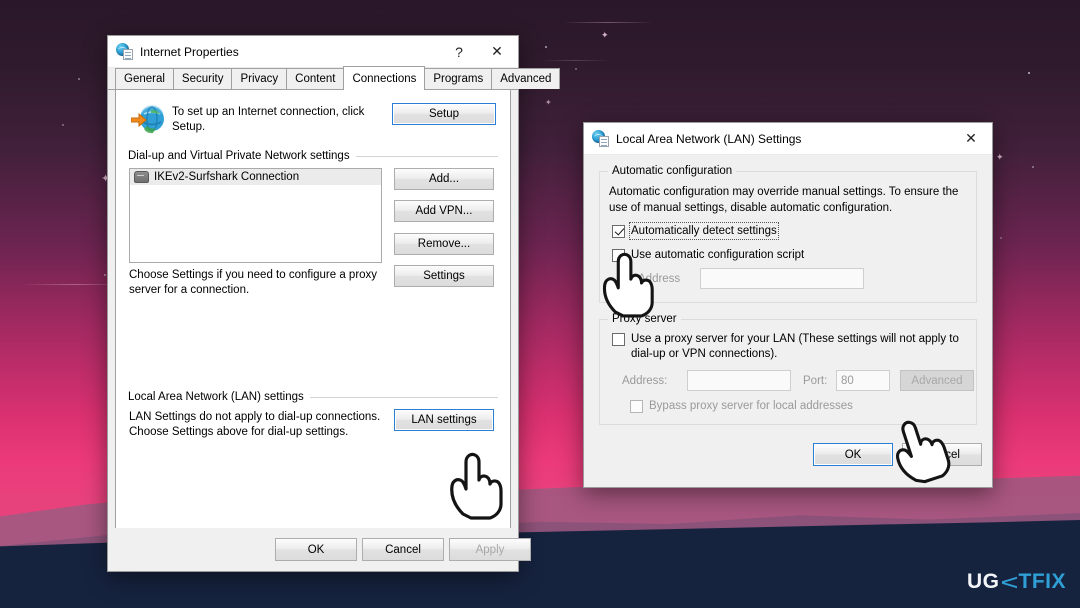 This screenshot has width=1080, height=608. I want to click on proxy-port-label: Port:, so click(815, 381).